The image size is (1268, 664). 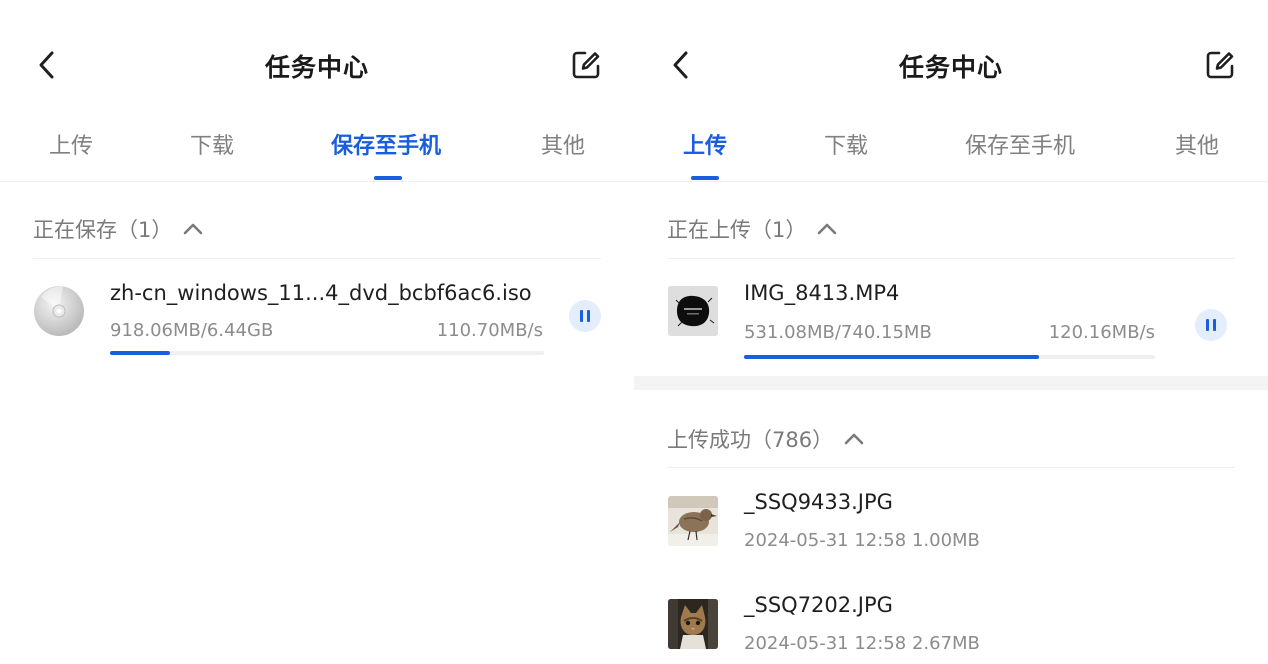 I want to click on video-thumbnail, so click(x=693, y=311).